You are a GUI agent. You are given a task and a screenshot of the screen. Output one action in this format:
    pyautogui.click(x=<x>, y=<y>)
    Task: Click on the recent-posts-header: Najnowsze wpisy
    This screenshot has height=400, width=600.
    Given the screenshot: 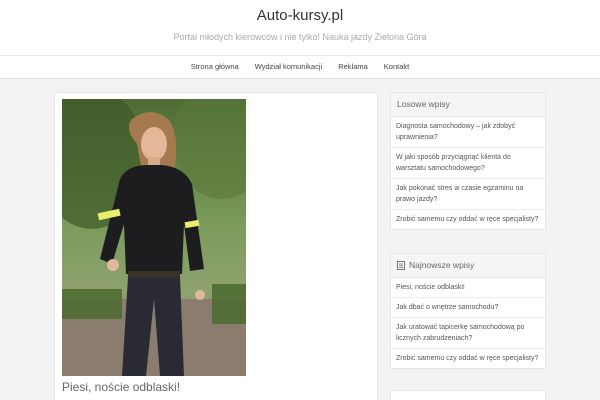 What is the action you would take?
    pyautogui.click(x=468, y=266)
    